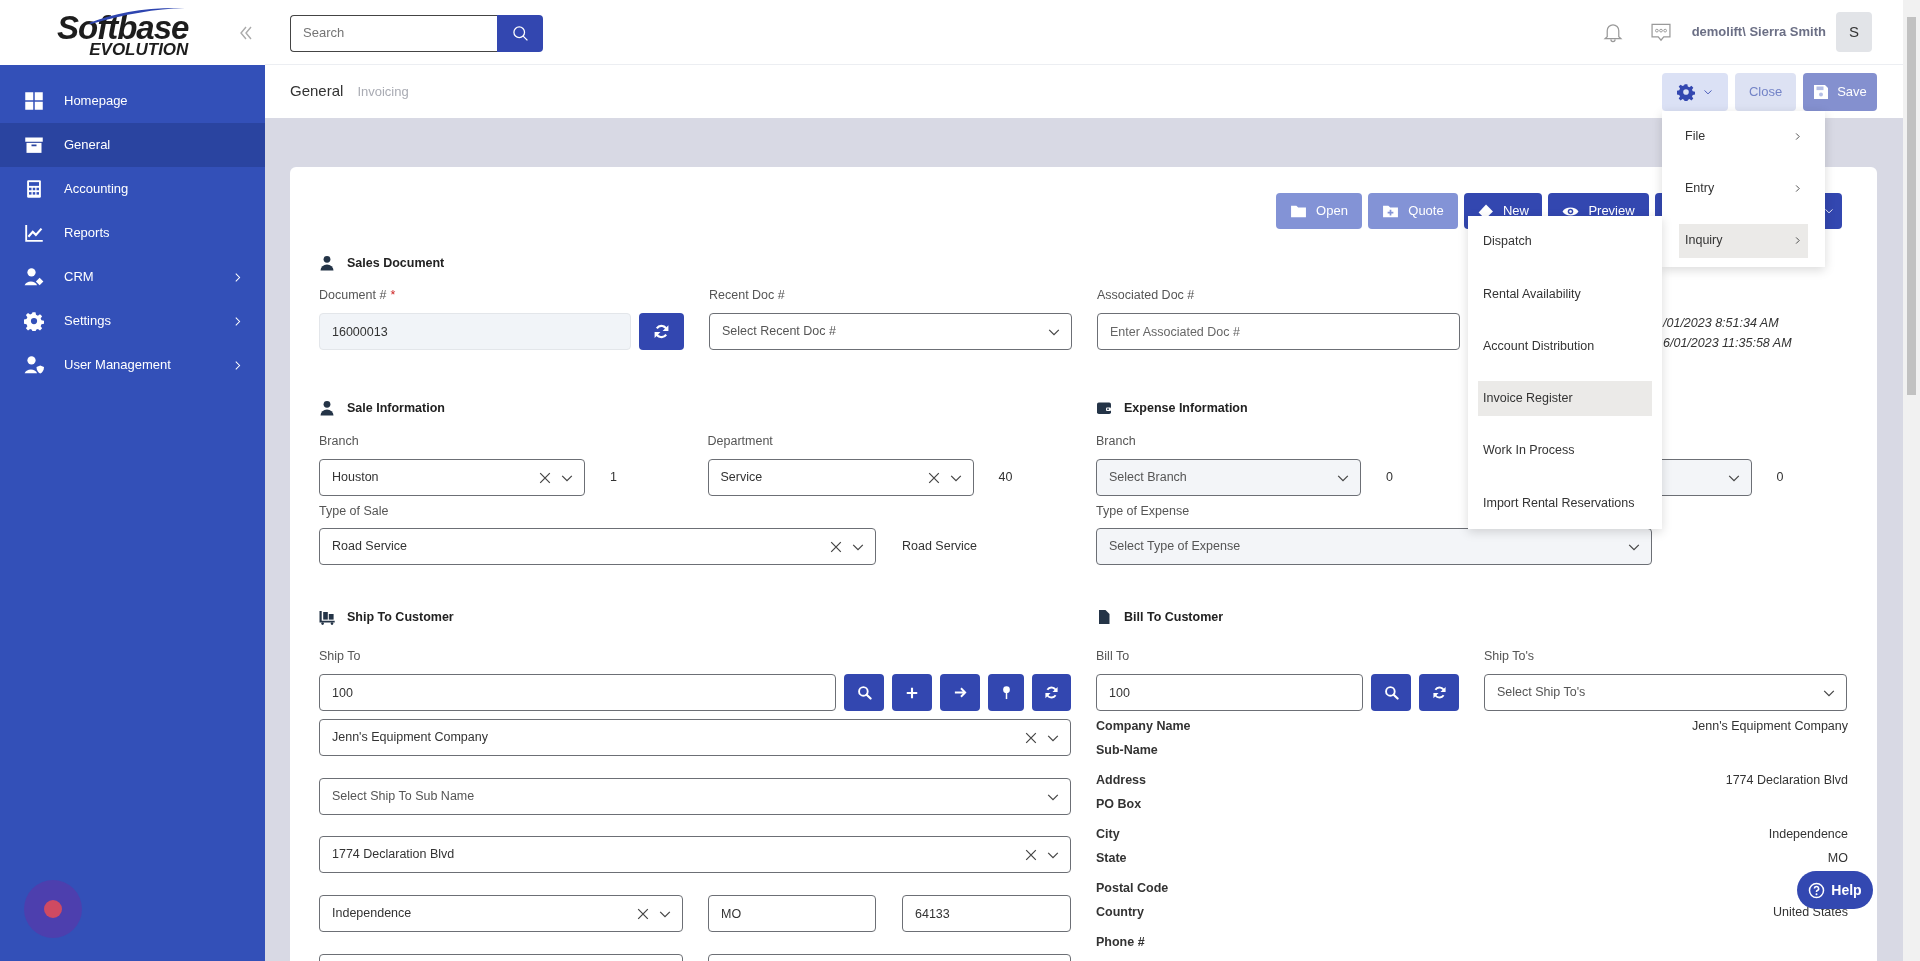  Describe the element at coordinates (1127, 750) in the screenshot. I see `detail-label: Sub-Name` at that location.